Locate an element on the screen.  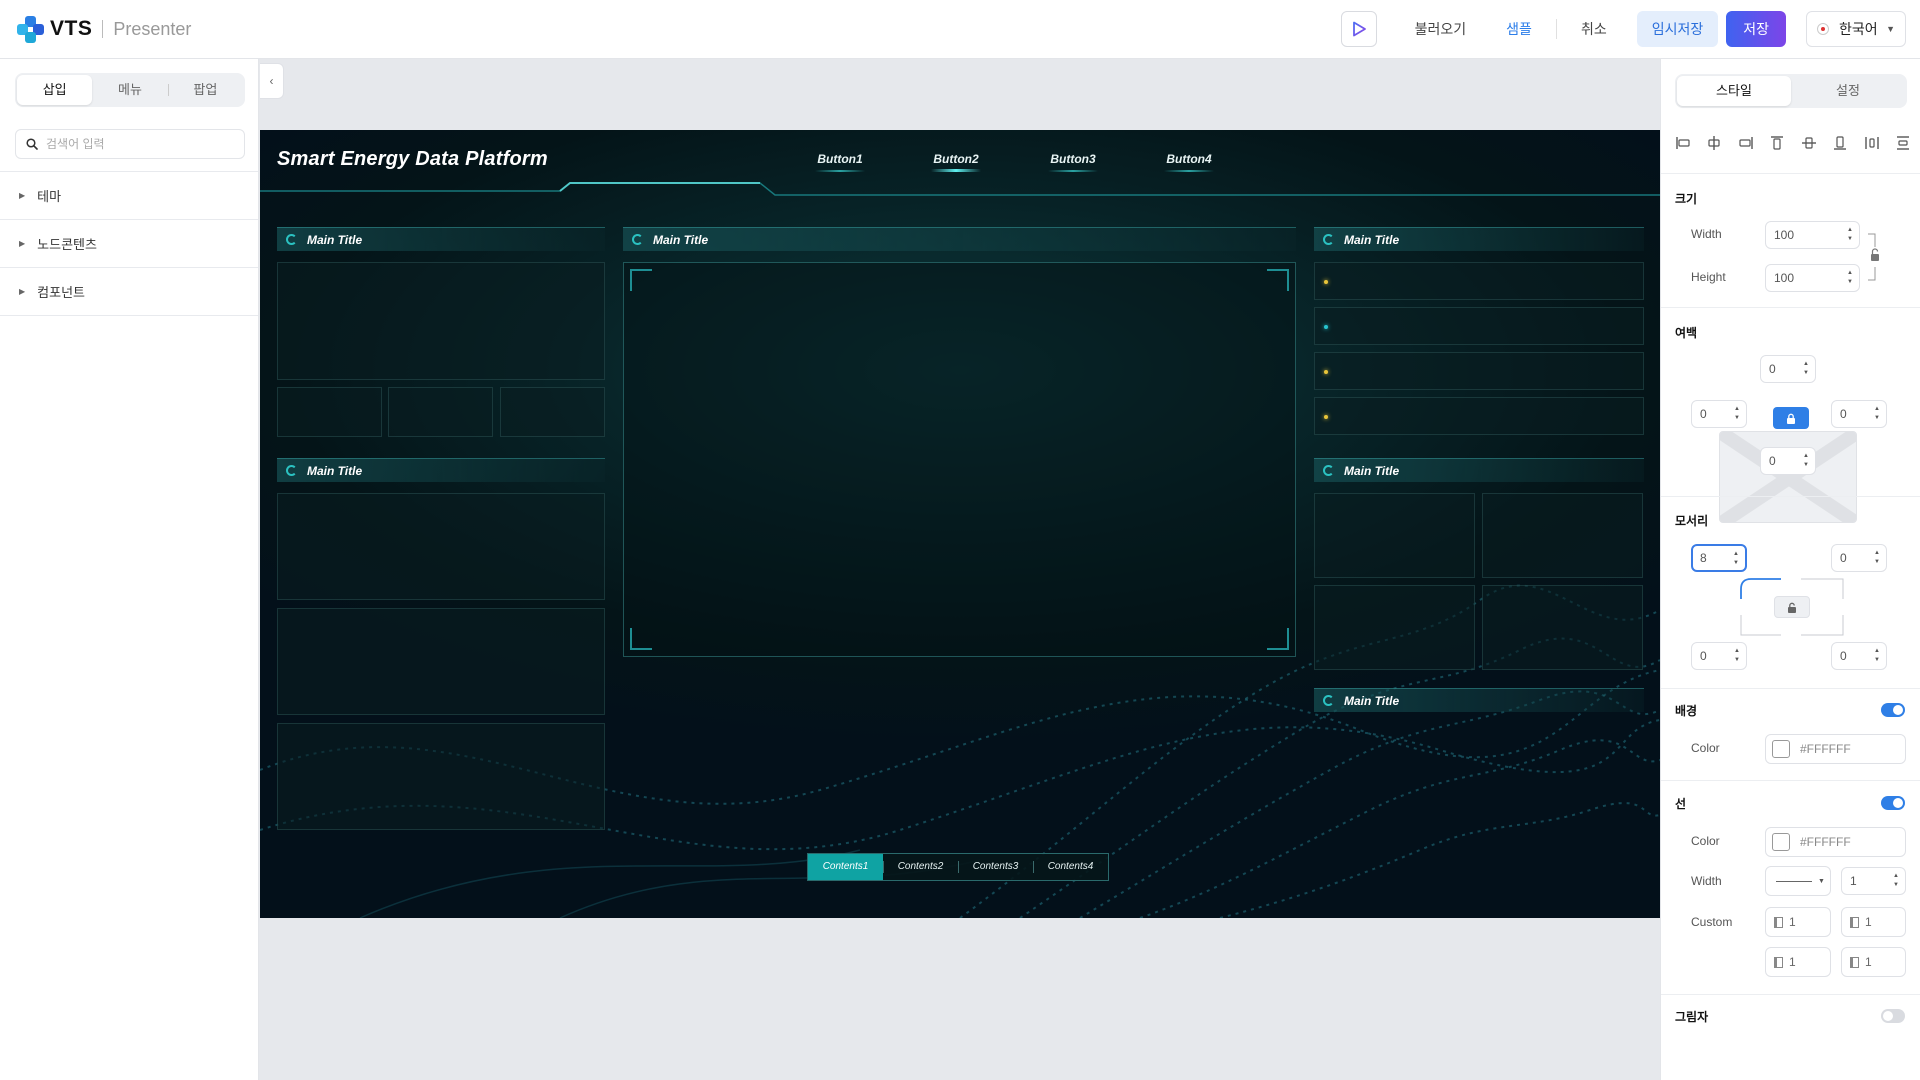
align-left-icon is located at coordinates (1683, 143).